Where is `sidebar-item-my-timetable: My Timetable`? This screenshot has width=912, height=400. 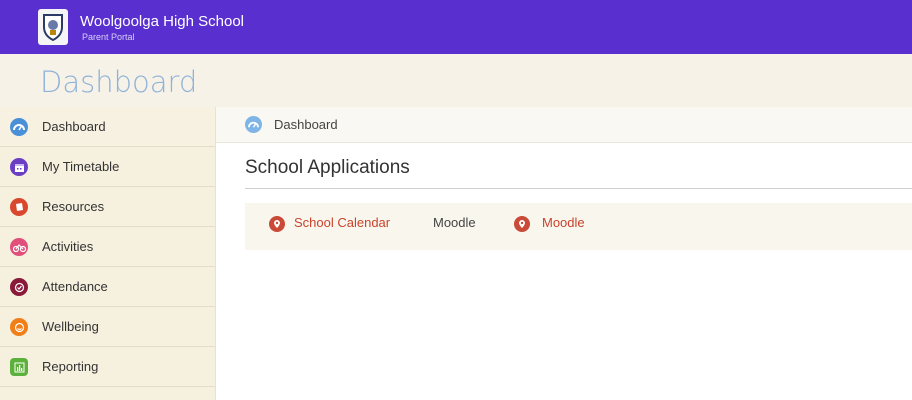 sidebar-item-my-timetable: My Timetable is located at coordinates (107, 167).